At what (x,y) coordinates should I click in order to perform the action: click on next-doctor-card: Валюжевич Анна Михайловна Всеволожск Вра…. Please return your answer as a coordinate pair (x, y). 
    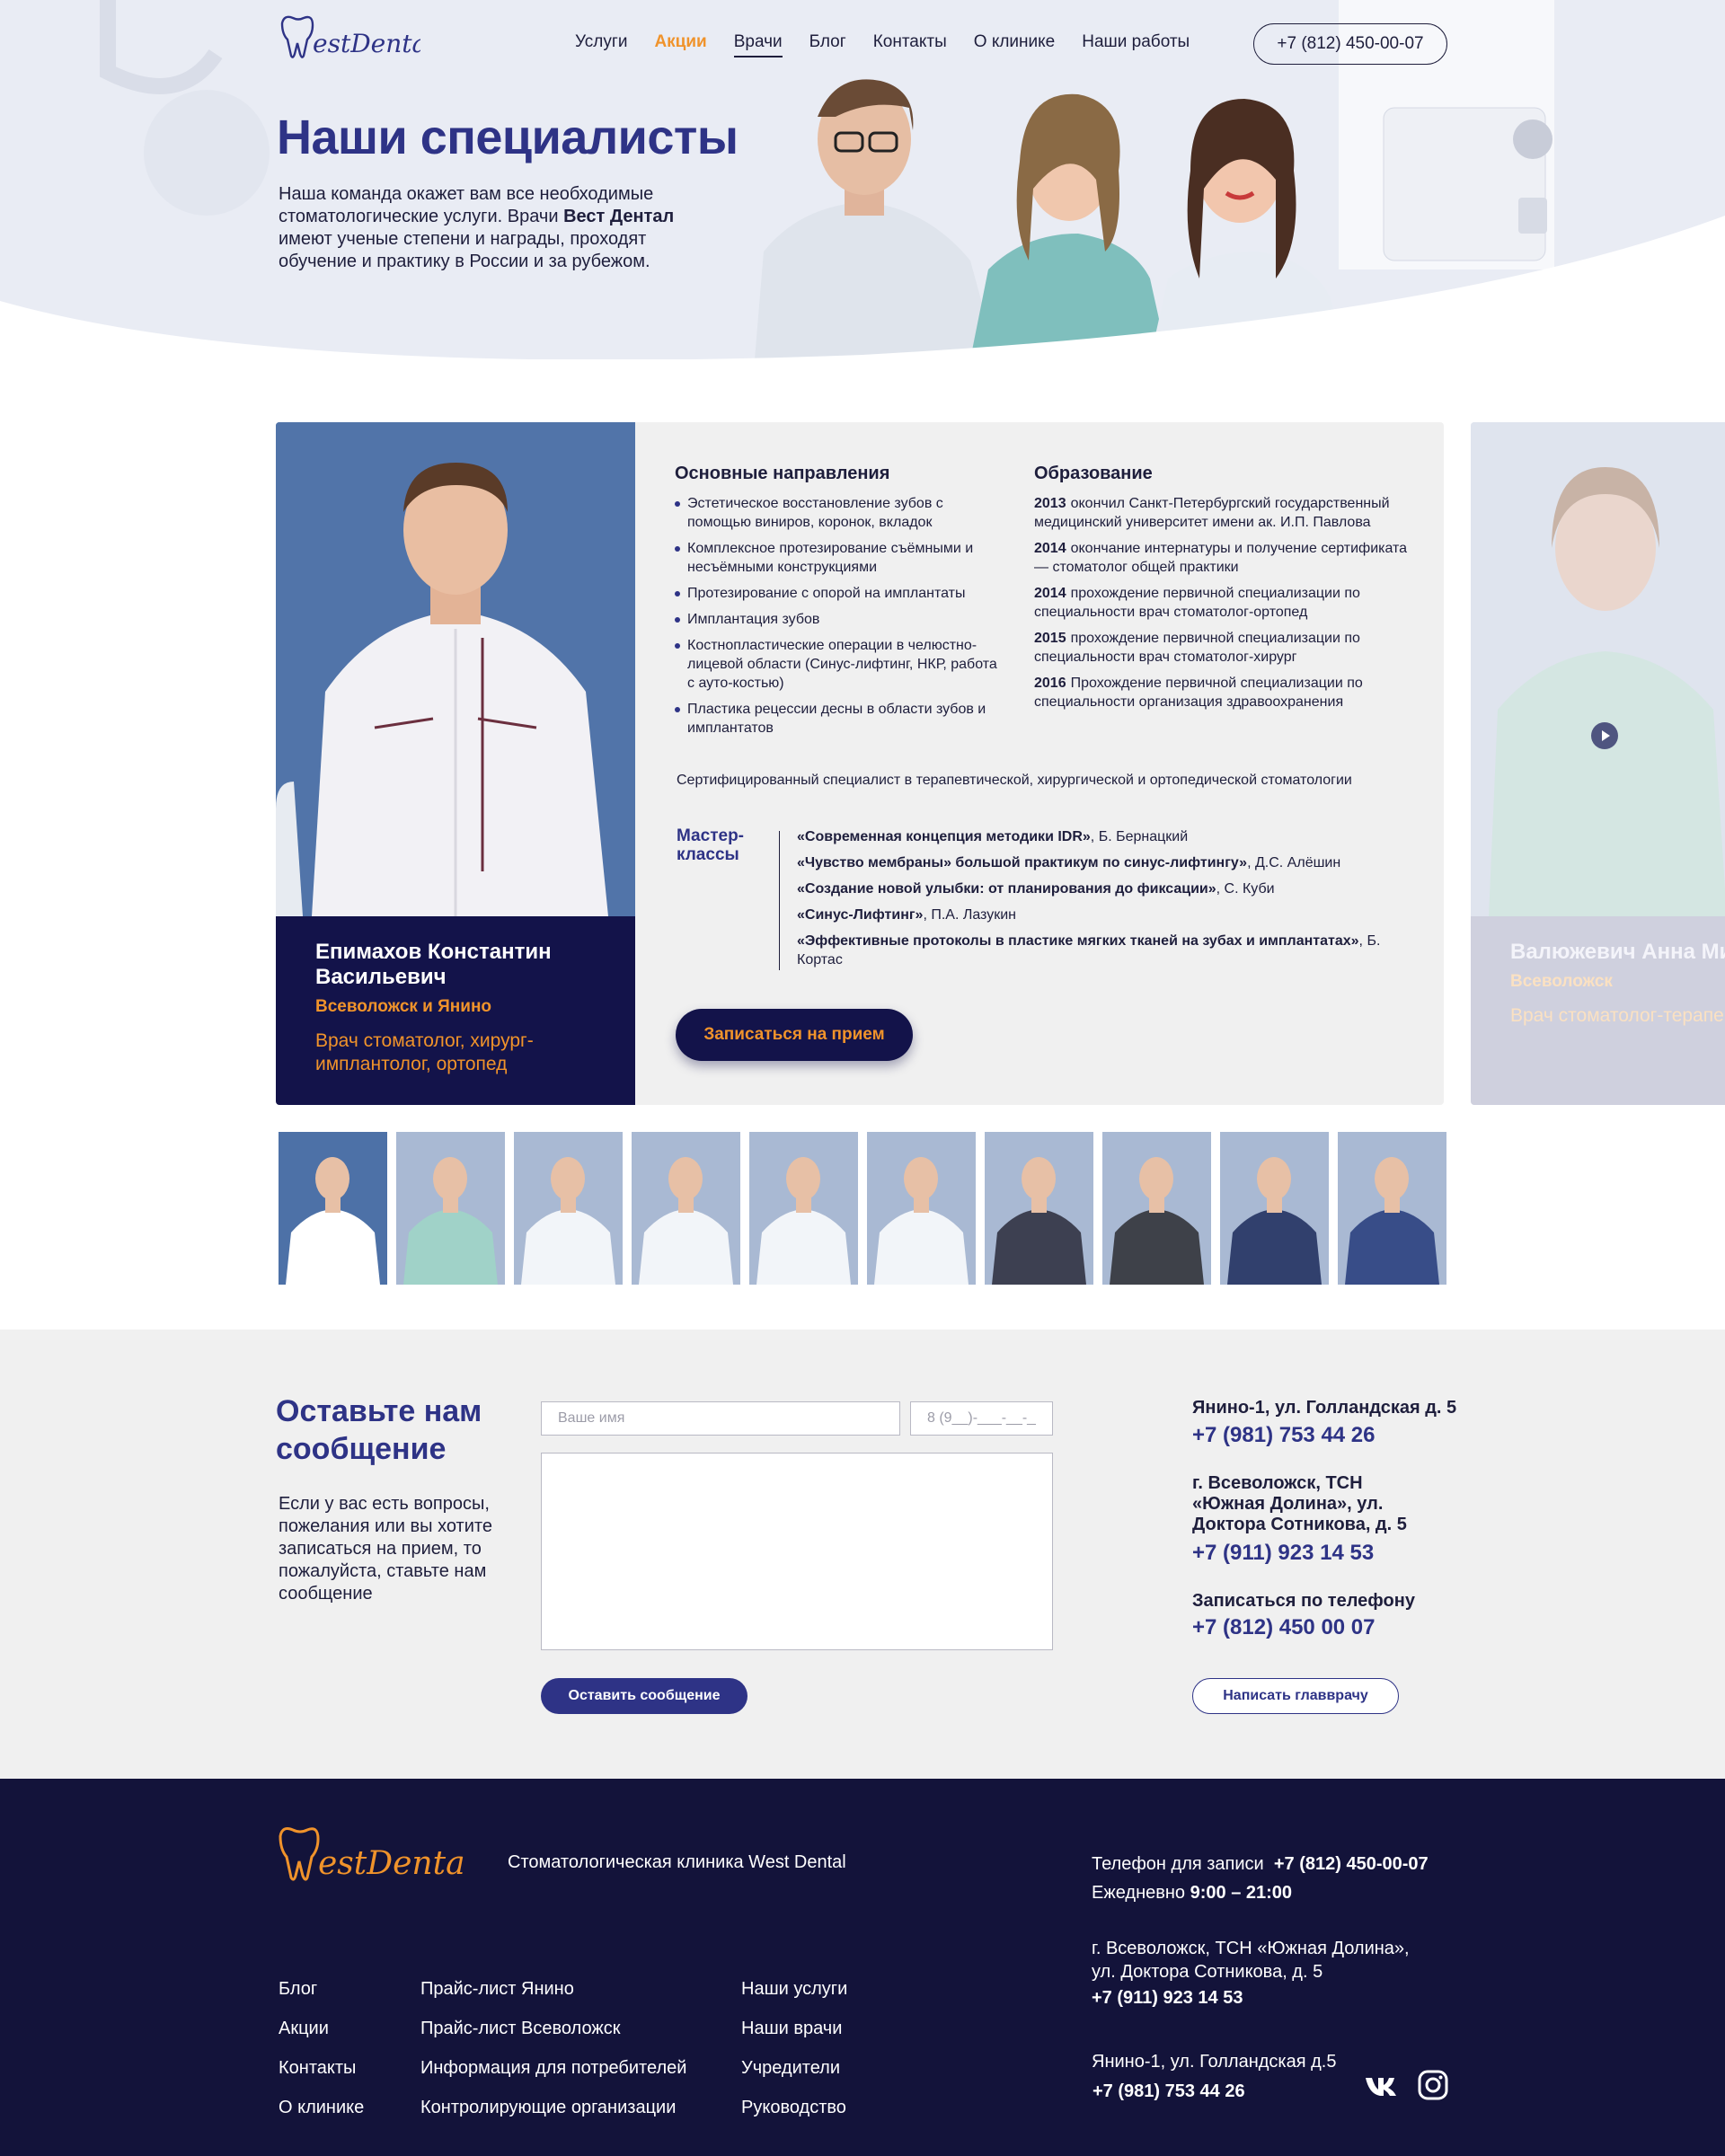
    Looking at the image, I should click on (1598, 763).